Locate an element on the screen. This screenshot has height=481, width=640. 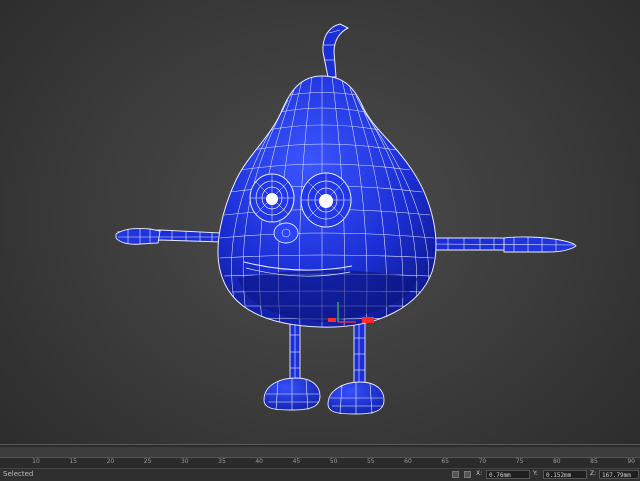
timeline-tick-label: 10 is located at coordinates (36, 461).